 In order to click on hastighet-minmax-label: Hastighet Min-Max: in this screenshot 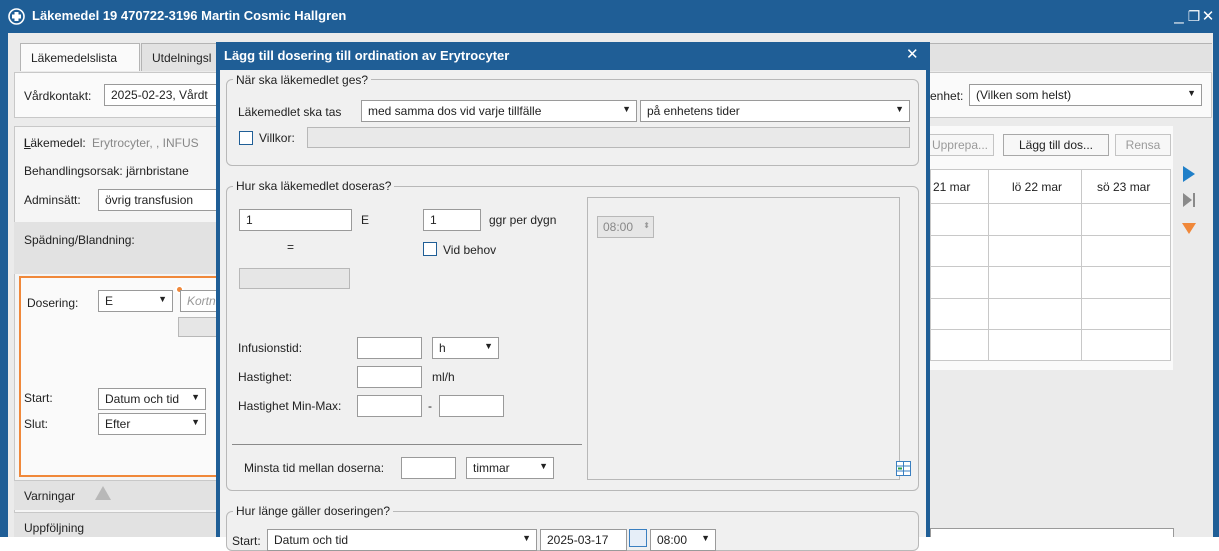, I will do `click(290, 406)`.